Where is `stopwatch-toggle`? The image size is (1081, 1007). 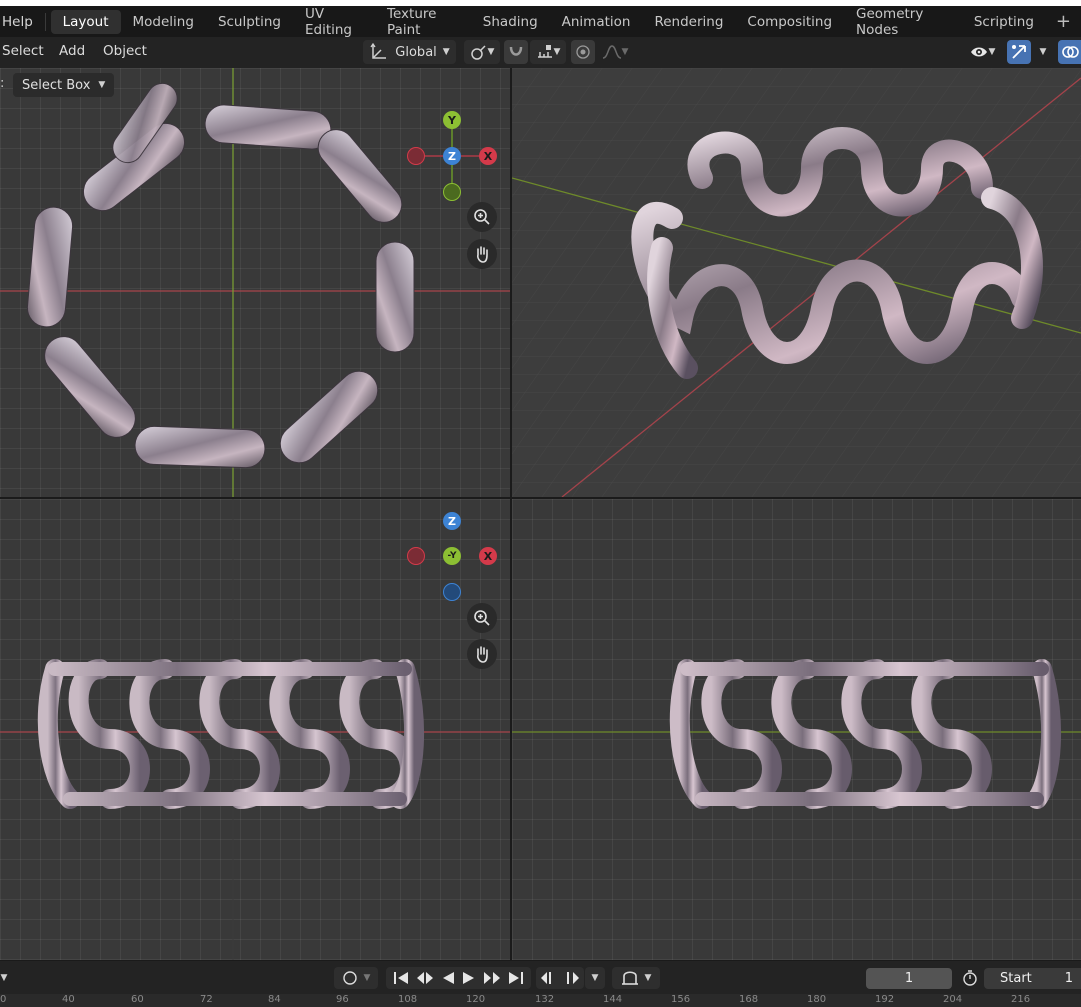 stopwatch-toggle is located at coordinates (970, 978).